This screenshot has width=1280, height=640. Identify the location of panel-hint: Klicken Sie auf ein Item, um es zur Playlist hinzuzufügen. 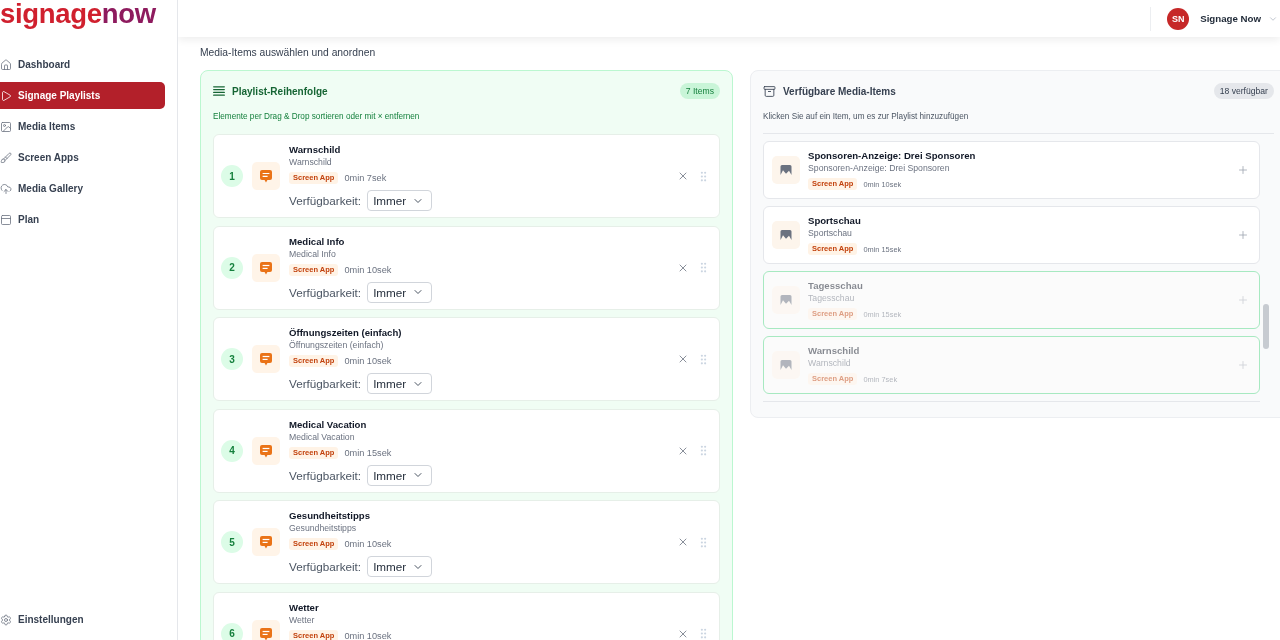
(866, 117).